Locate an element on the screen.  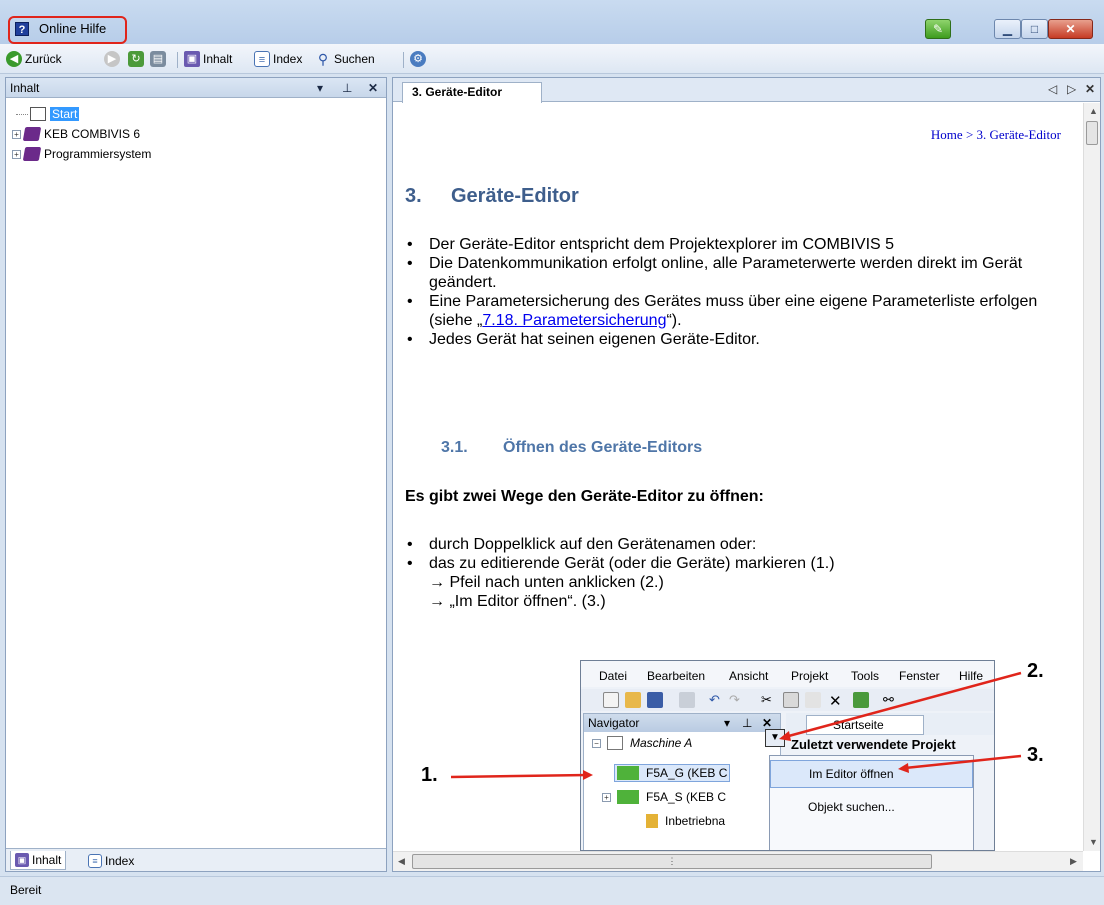
page-title-text: Geräte-Editor is located at coordinates (515, 196).